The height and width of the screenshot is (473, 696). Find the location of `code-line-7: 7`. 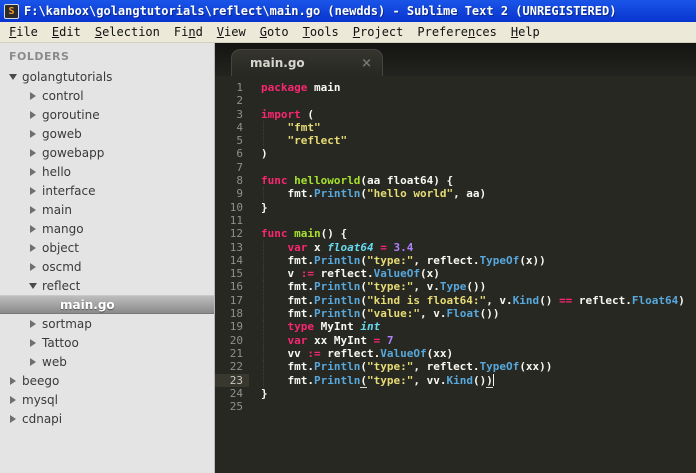

code-line-7: 7 is located at coordinates (455, 167).